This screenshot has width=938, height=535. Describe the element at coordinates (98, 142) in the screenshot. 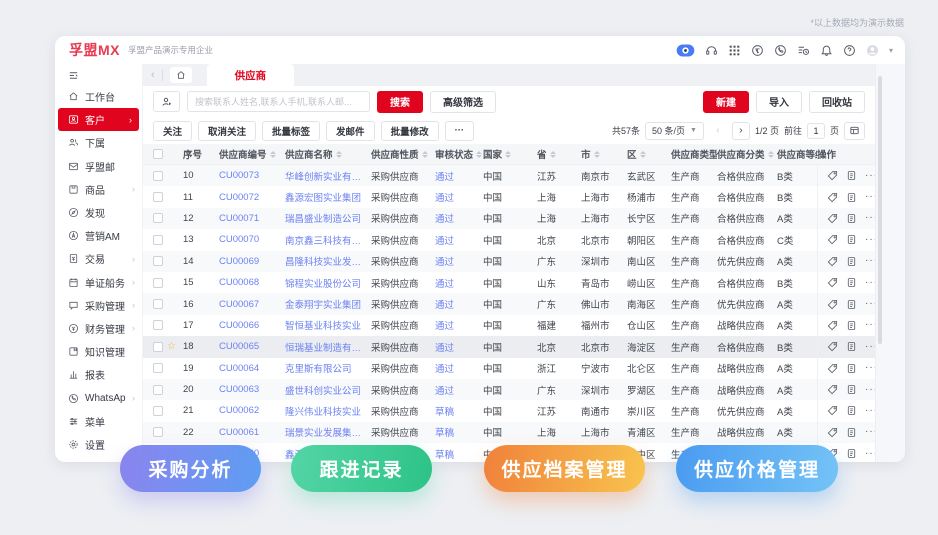

I see `sidebar-item-下属: 下属` at that location.